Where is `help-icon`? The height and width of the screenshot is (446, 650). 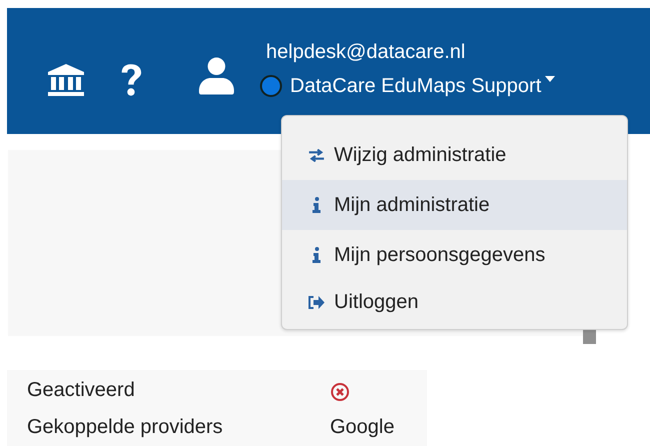 help-icon is located at coordinates (131, 80).